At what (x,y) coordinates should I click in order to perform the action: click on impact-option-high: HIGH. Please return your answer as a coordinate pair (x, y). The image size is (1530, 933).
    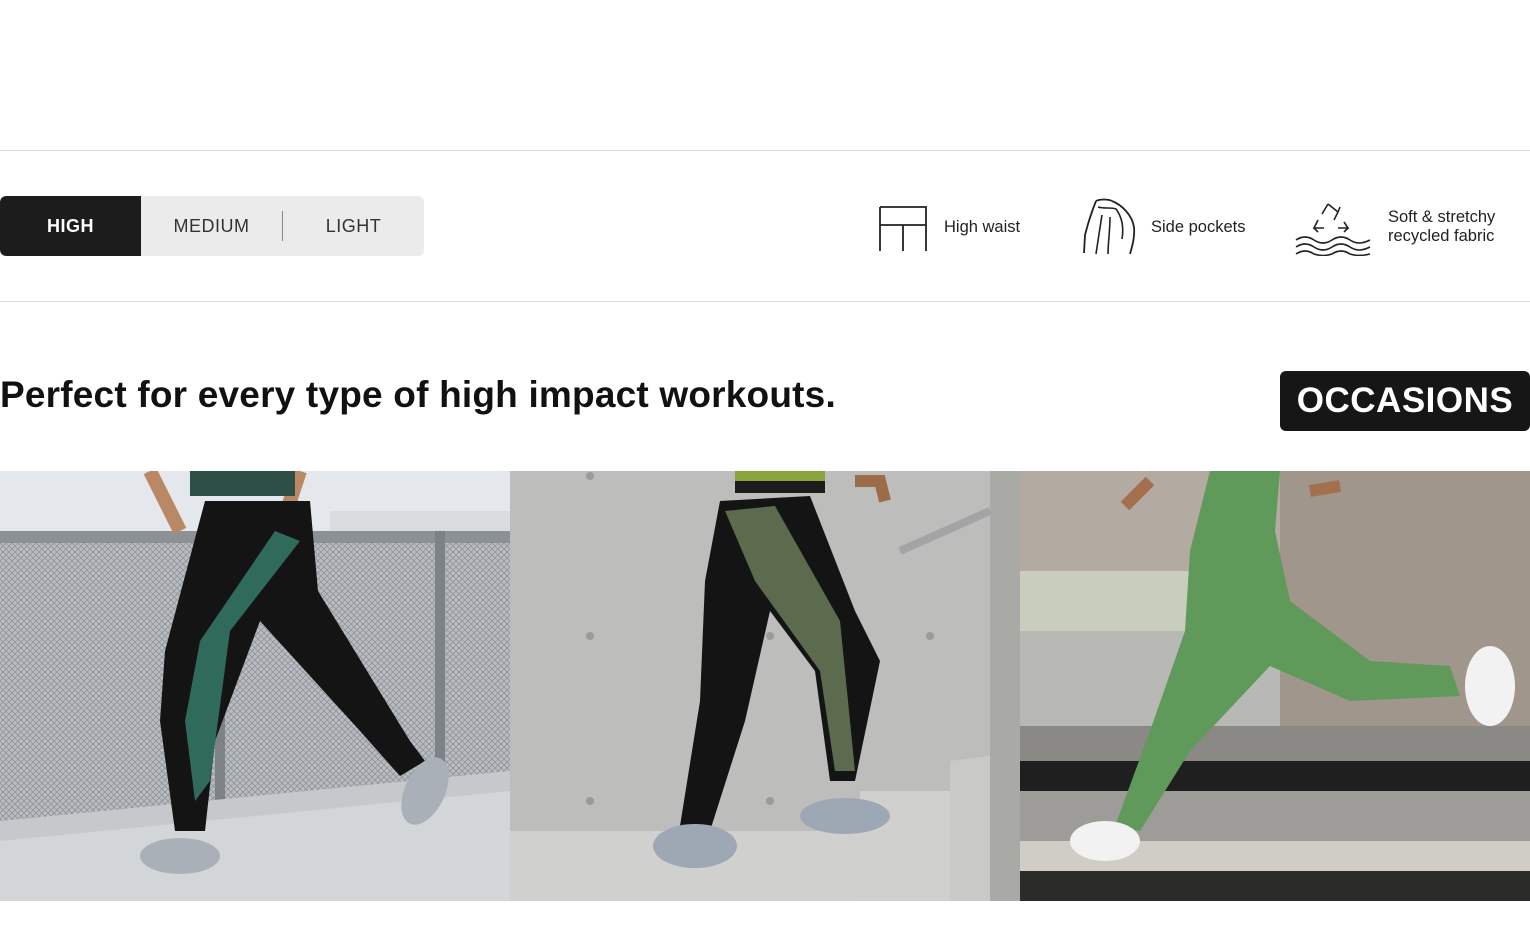
    Looking at the image, I should click on (70, 226).